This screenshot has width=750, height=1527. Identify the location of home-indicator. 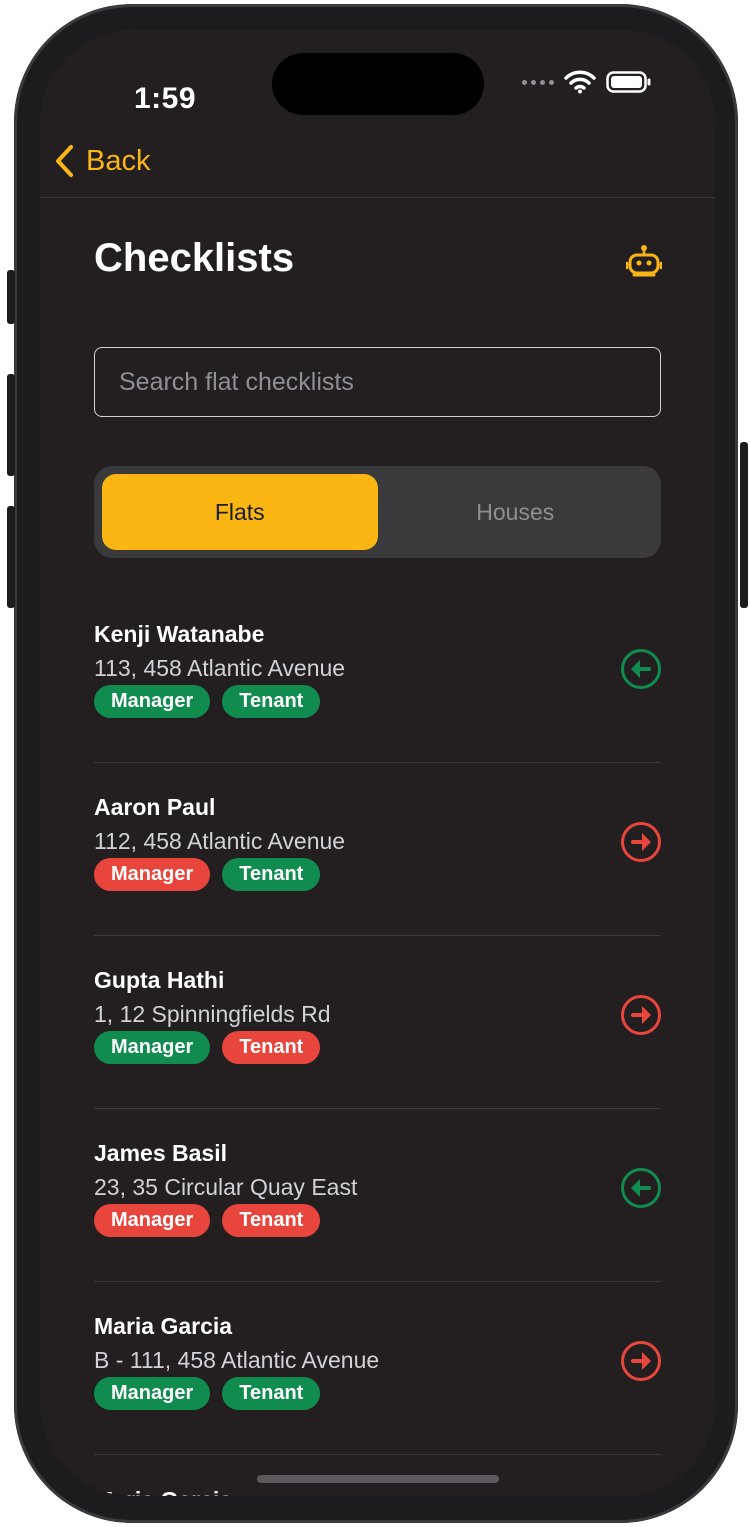
(378, 1479).